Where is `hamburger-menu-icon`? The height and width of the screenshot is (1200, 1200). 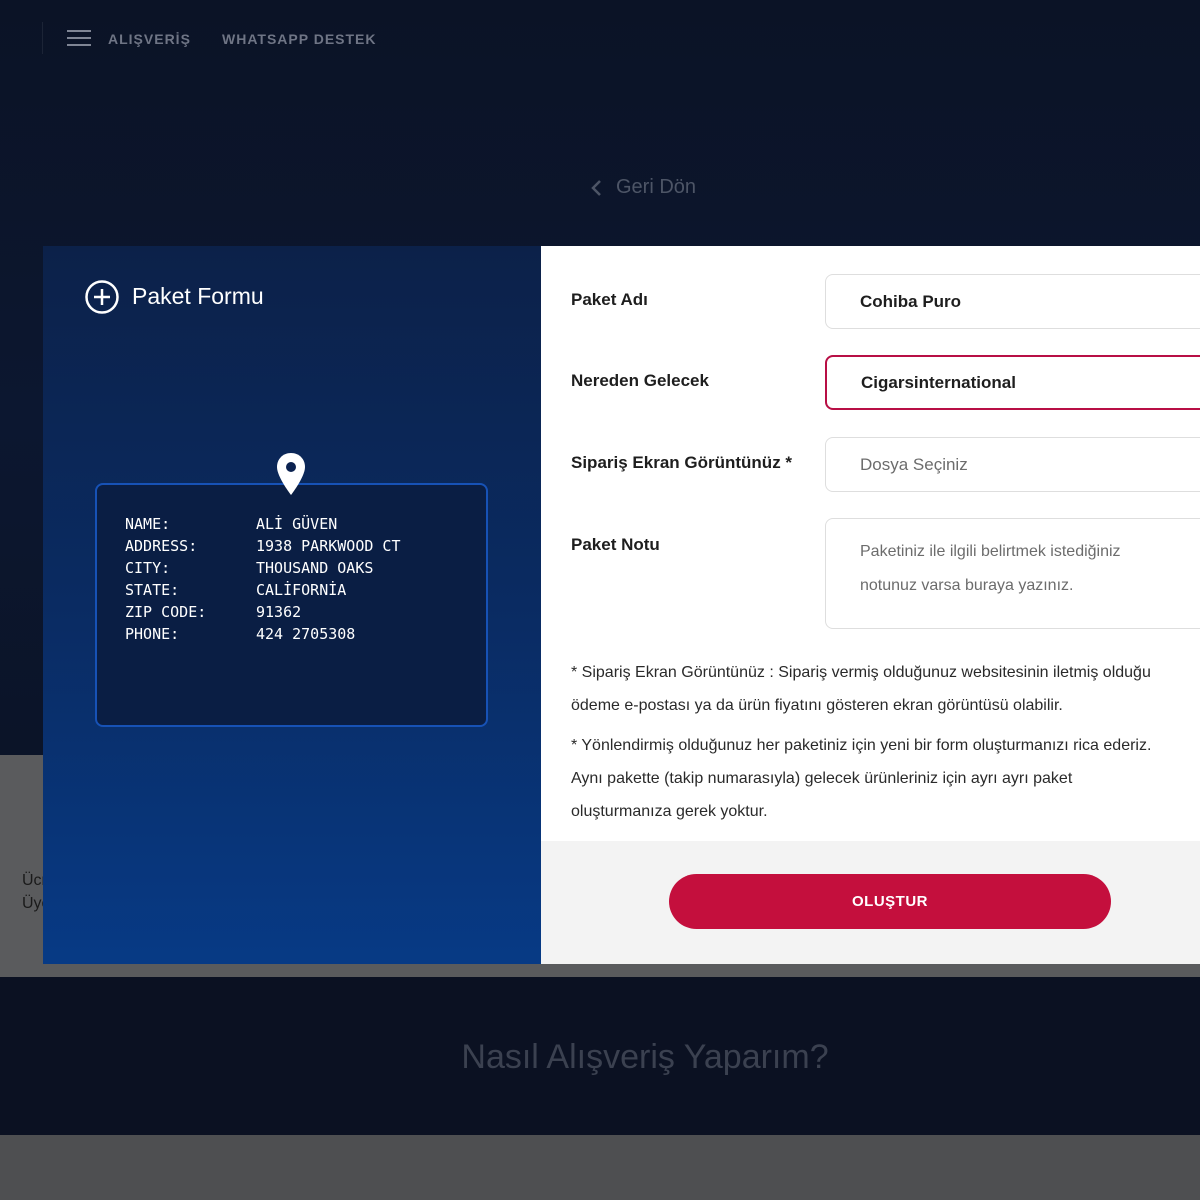 hamburger-menu-icon is located at coordinates (79, 38).